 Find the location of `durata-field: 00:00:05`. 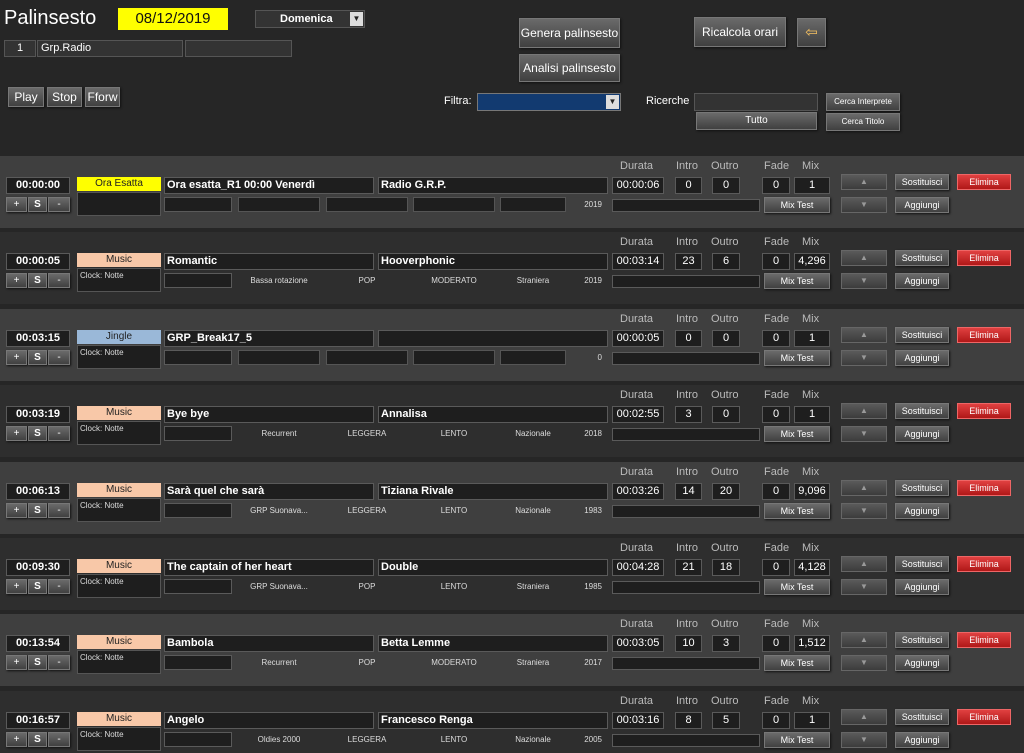

durata-field: 00:00:05 is located at coordinates (638, 338).